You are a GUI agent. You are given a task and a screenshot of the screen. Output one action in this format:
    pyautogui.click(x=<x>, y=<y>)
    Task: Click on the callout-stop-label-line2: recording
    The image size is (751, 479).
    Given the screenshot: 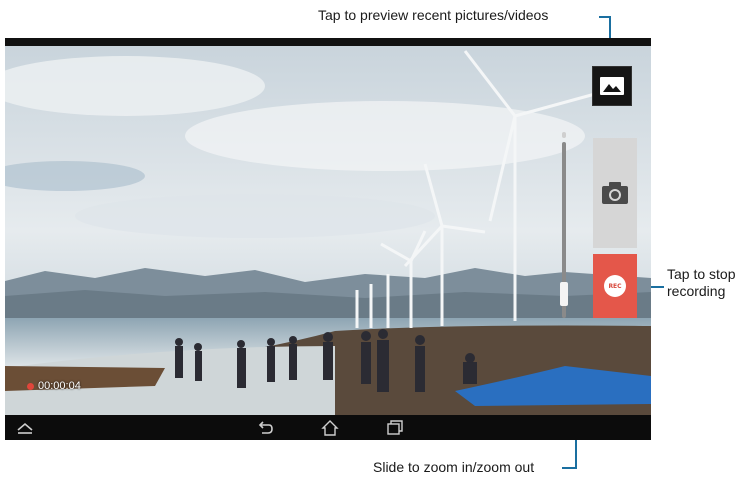 What is the action you would take?
    pyautogui.click(x=696, y=291)
    